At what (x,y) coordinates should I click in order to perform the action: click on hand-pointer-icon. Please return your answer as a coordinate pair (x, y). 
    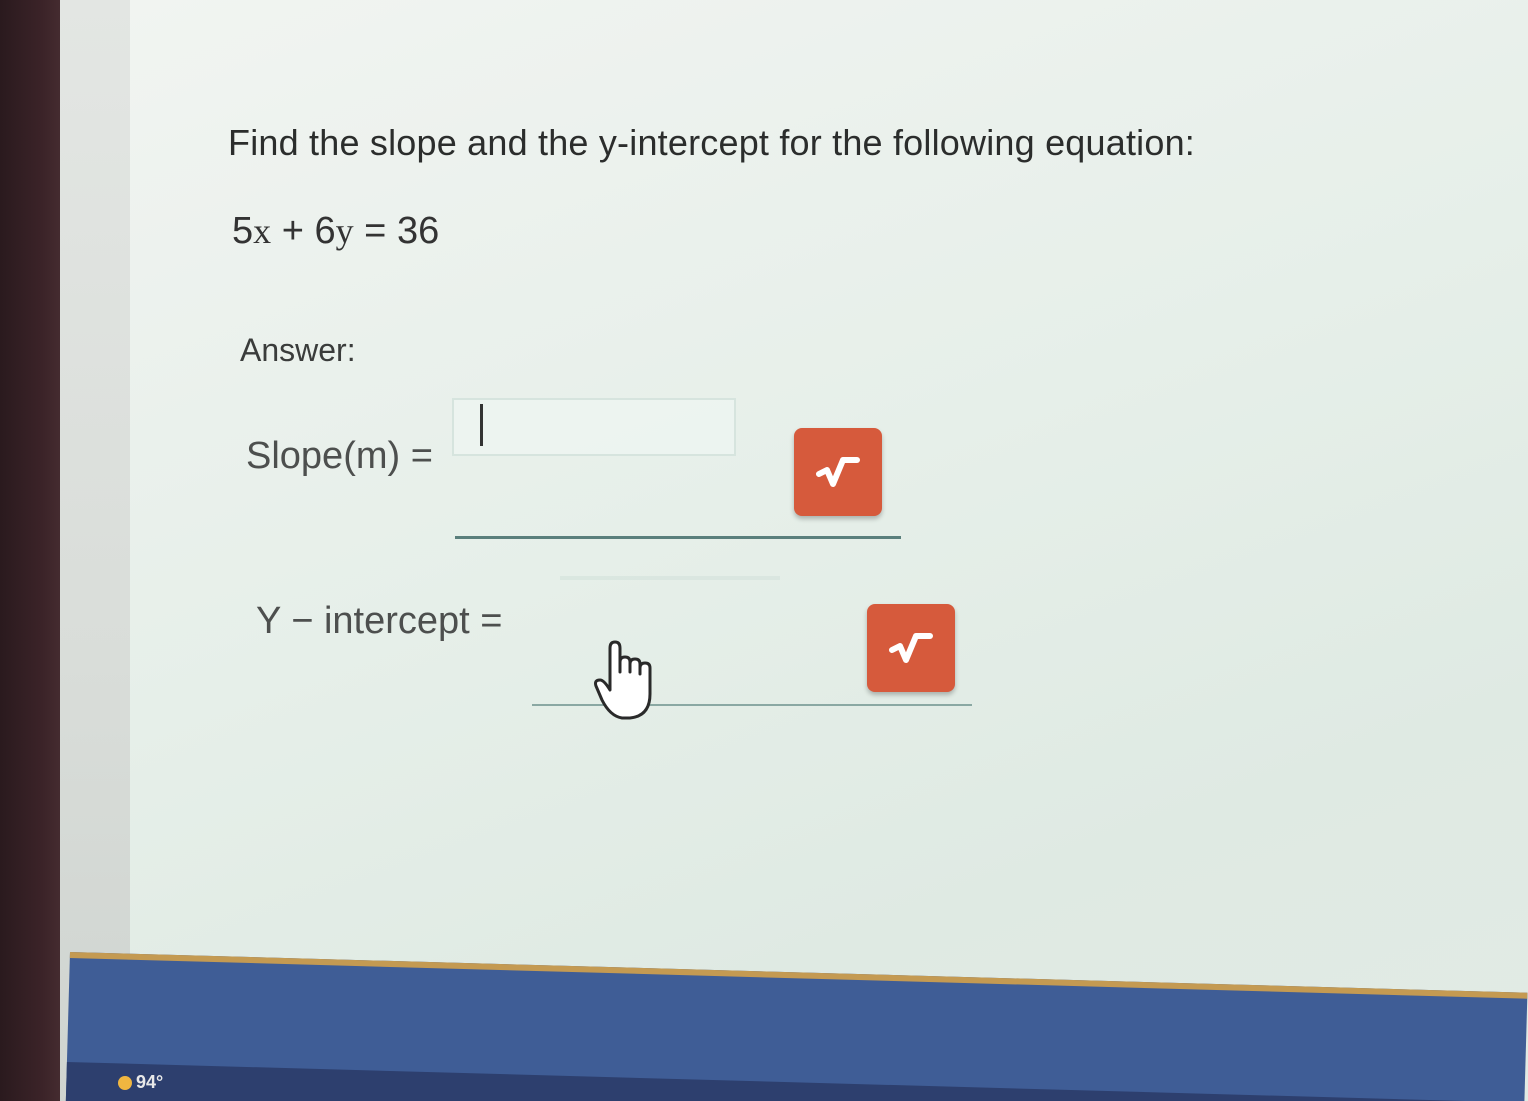
    Looking at the image, I should click on (623, 680).